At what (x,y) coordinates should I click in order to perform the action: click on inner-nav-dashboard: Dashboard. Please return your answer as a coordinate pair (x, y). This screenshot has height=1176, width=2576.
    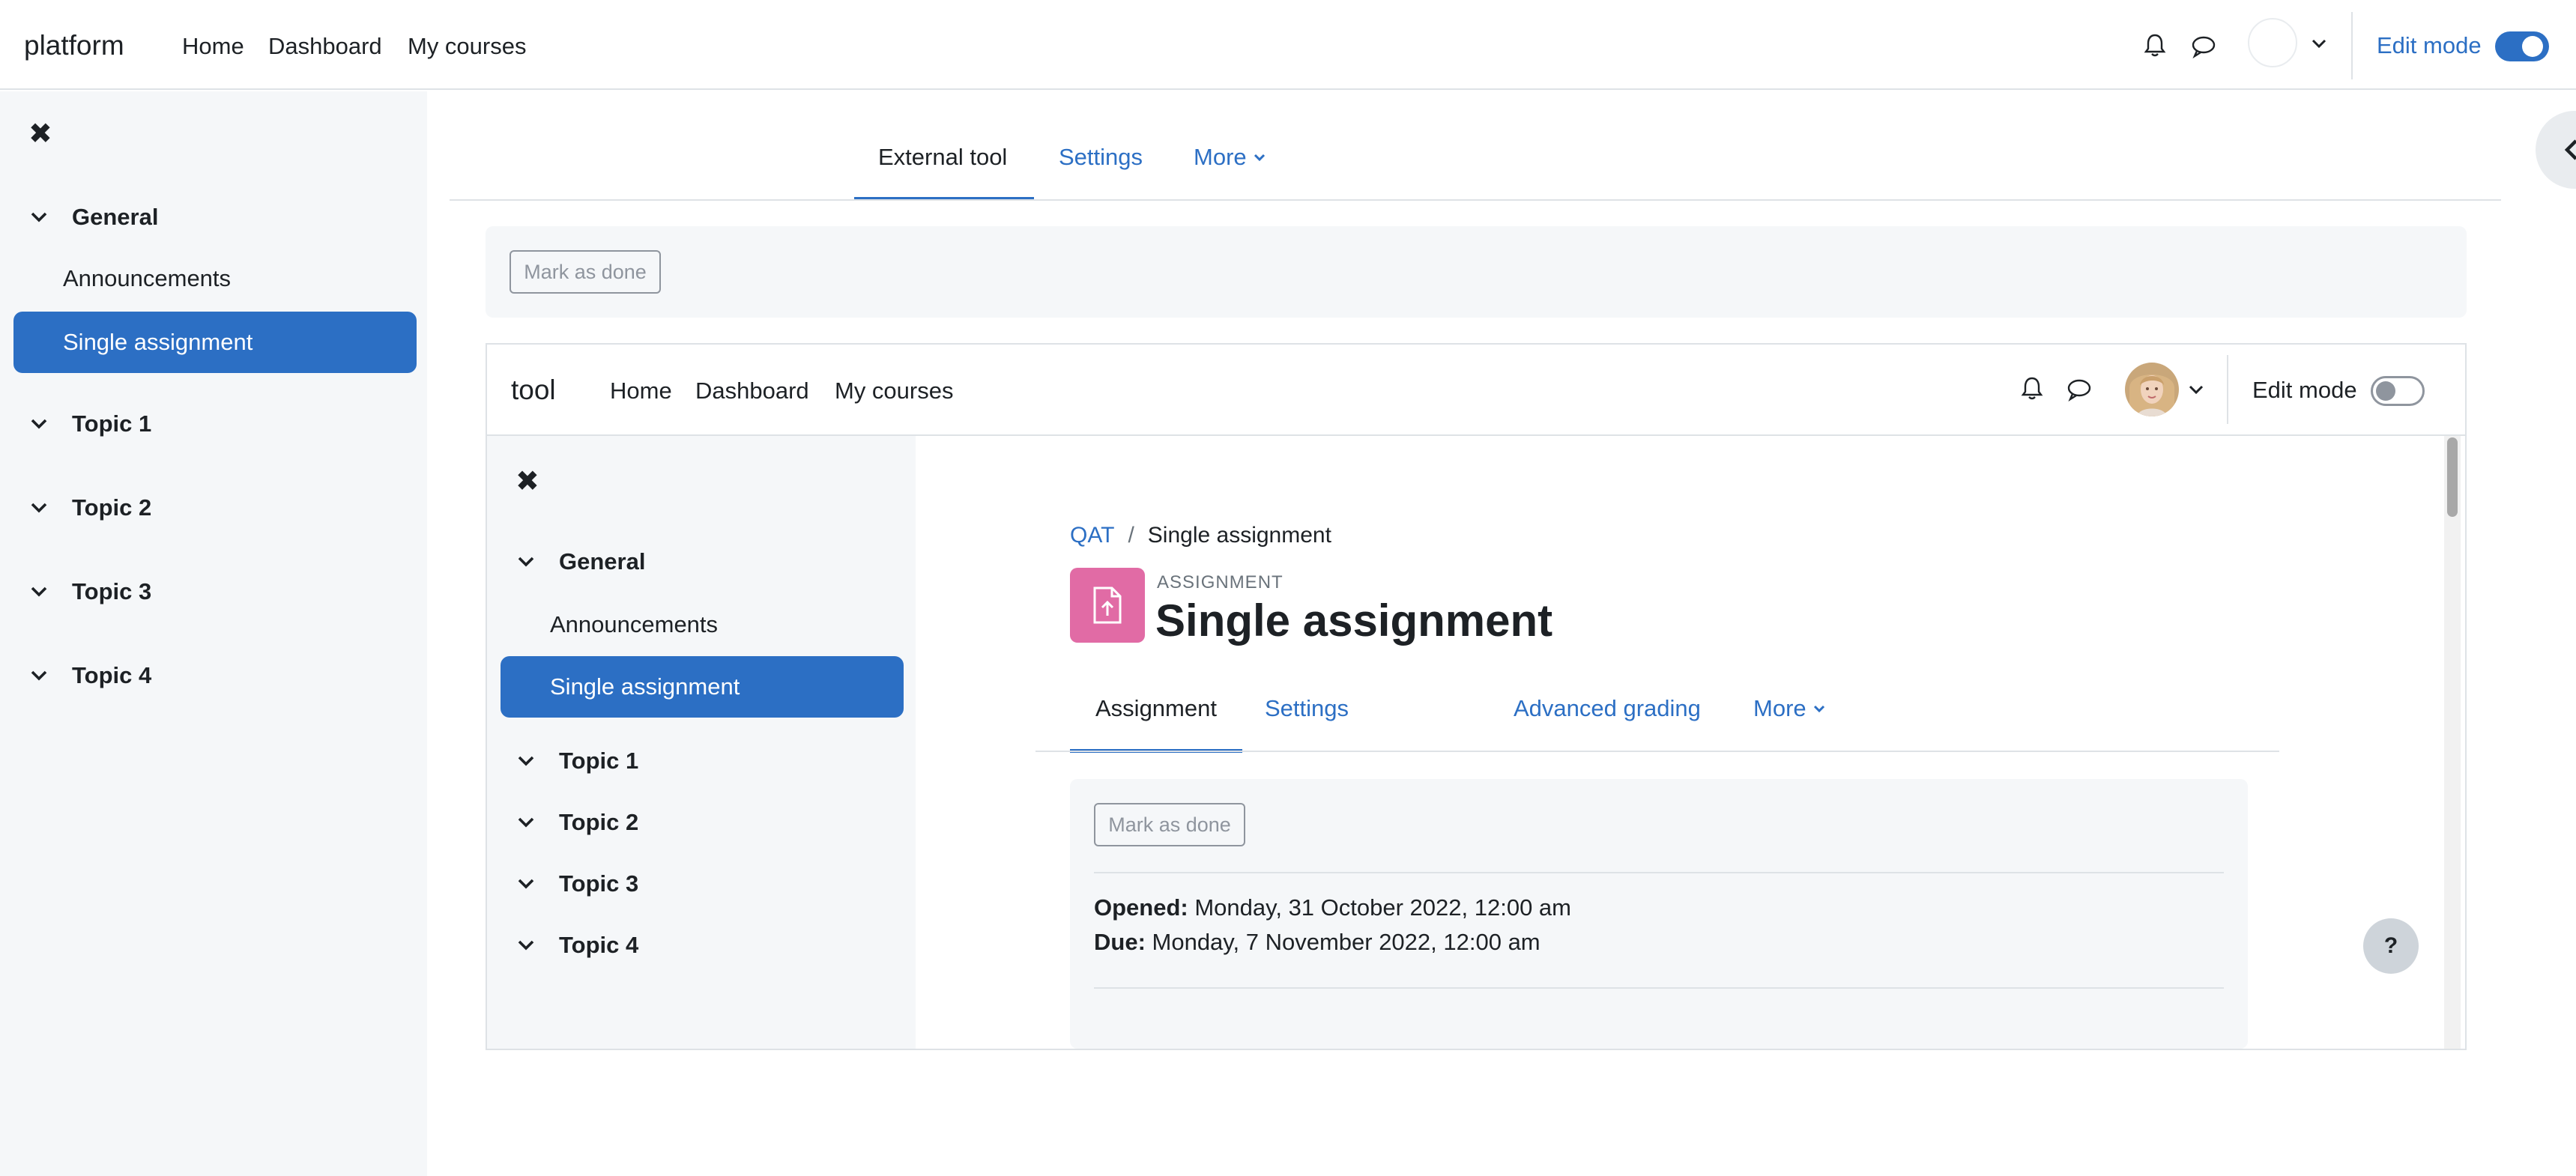
    Looking at the image, I should click on (752, 391).